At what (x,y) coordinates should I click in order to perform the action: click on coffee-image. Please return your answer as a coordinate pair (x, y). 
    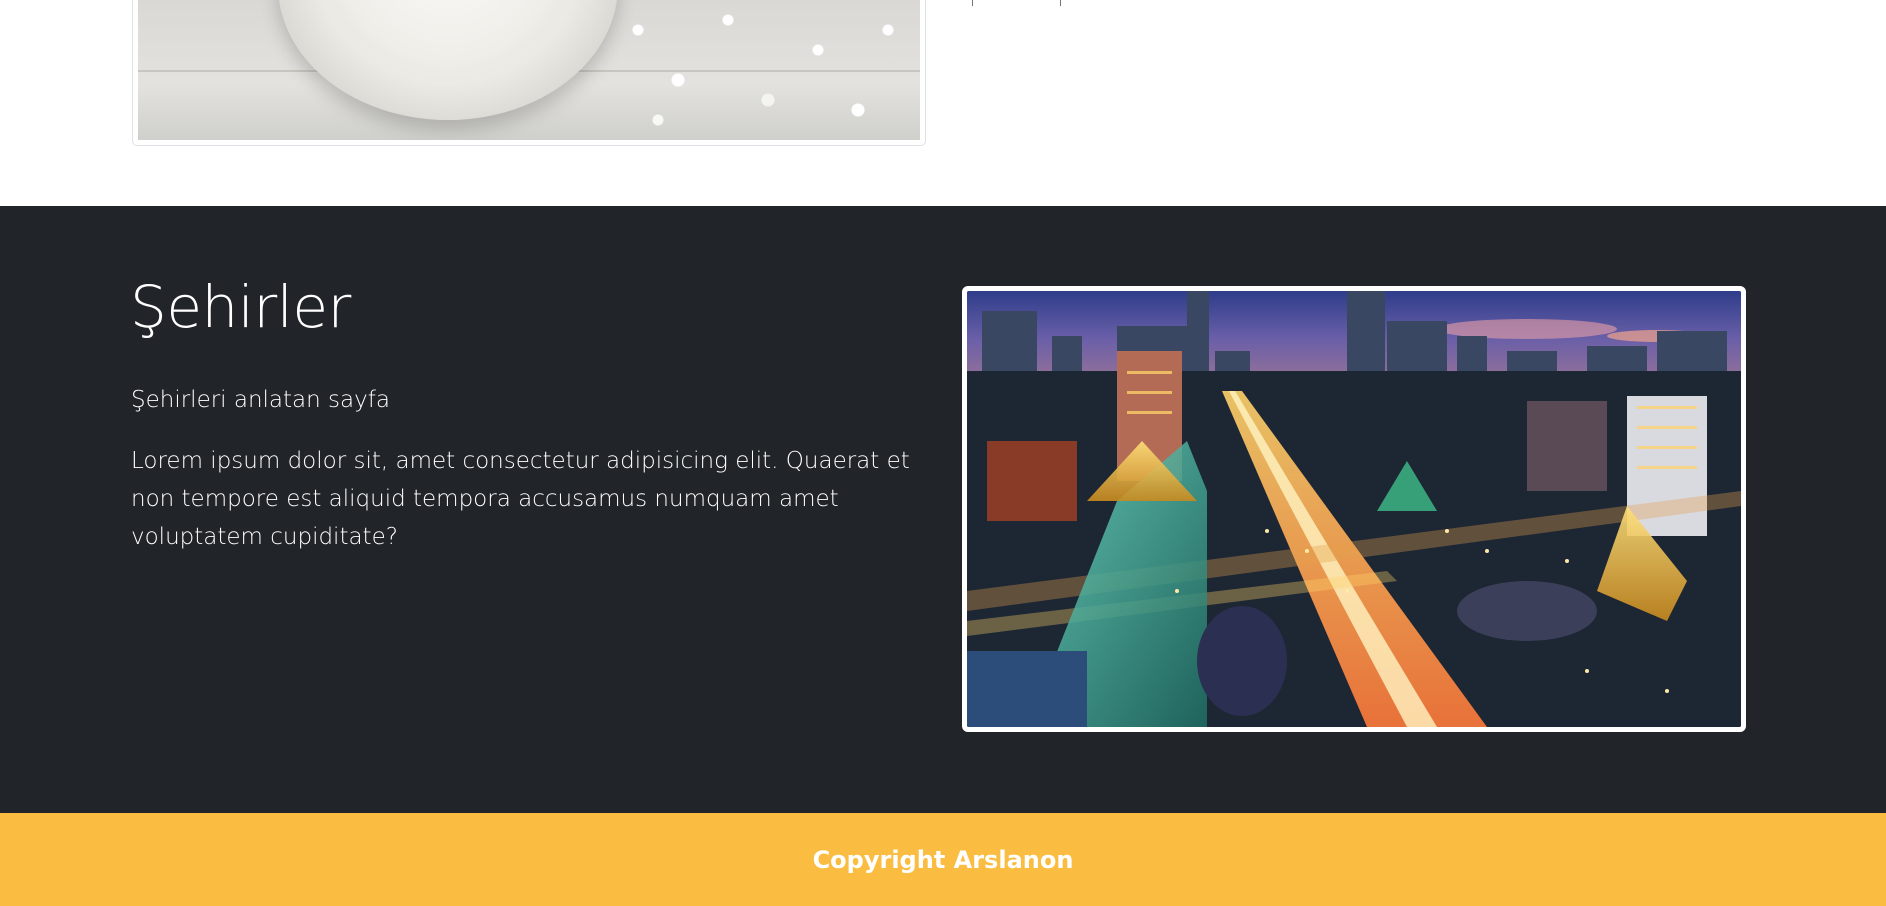
    Looking at the image, I should click on (529, 70).